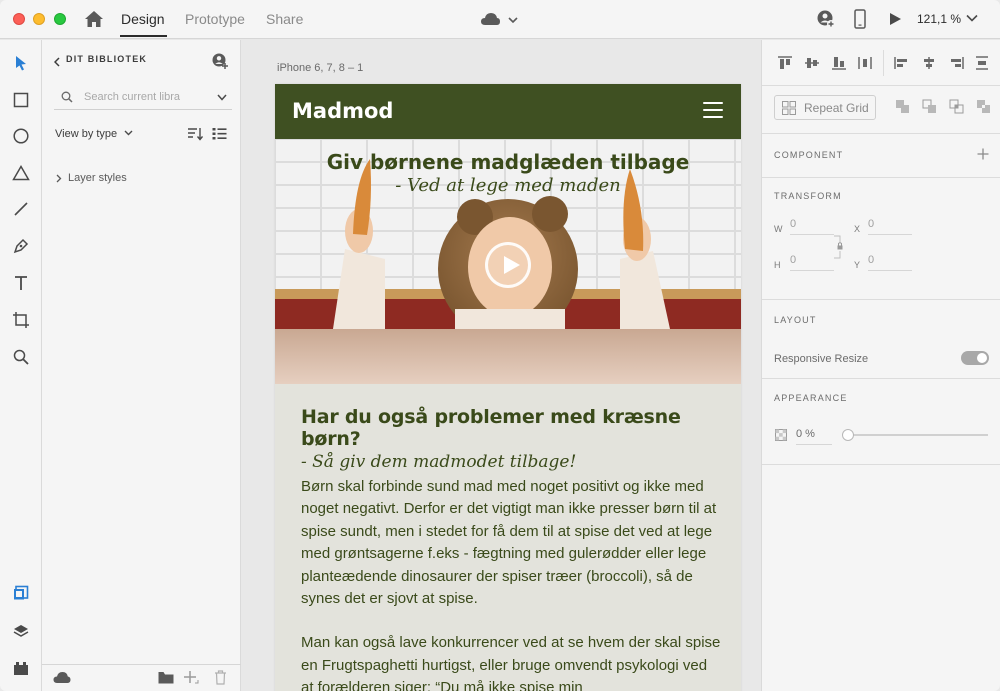  Describe the element at coordinates (841, 246) in the screenshot. I see `lock-aspect-icon` at that location.